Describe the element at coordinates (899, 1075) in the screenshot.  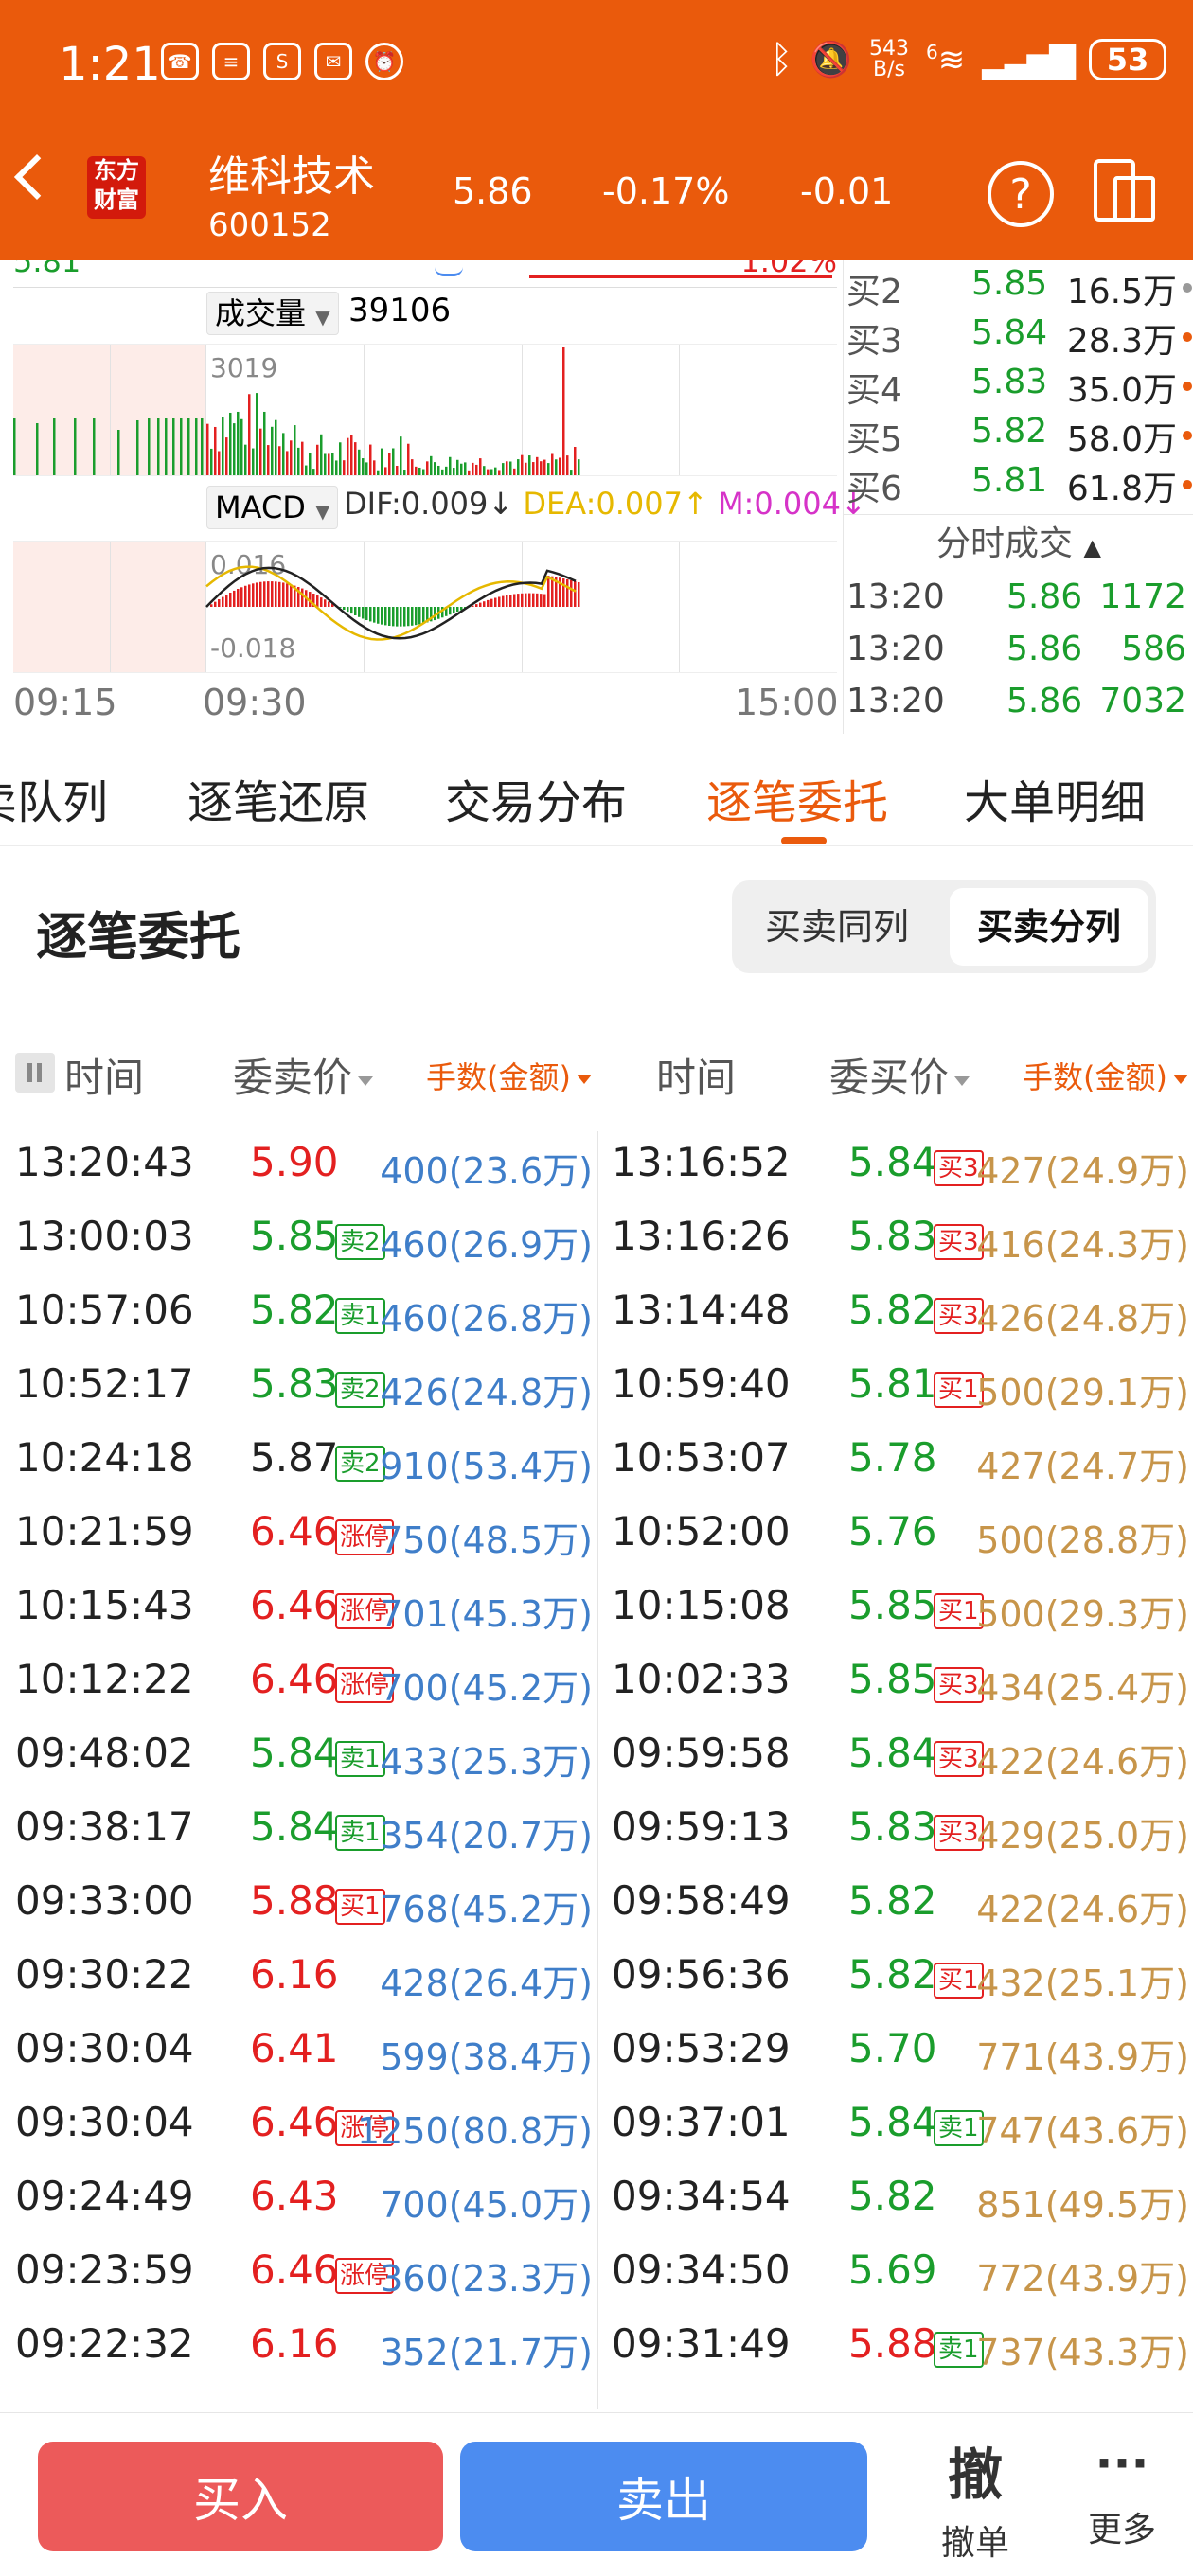
I see `col-buy-price: 委买价` at that location.